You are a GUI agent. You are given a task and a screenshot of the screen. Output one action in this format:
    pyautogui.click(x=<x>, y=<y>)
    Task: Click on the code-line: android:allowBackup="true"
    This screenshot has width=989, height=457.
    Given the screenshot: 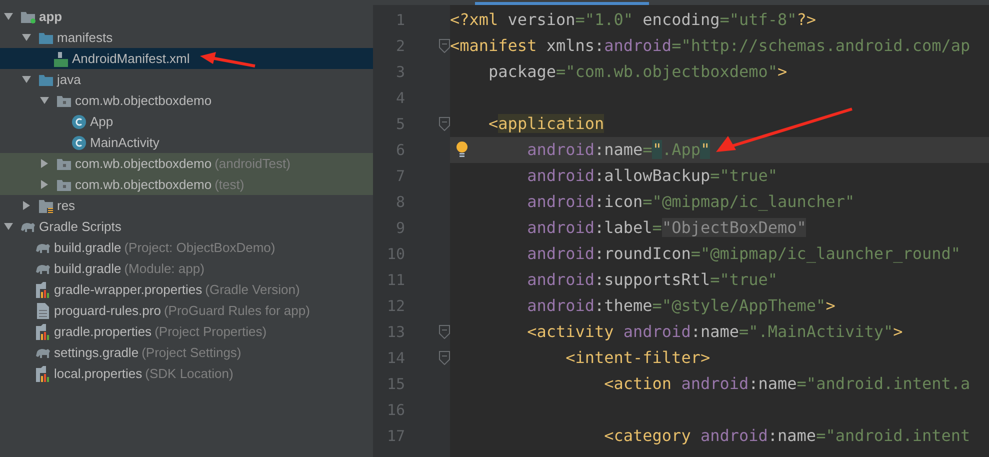 What is the action you would take?
    pyautogui.click(x=652, y=176)
    